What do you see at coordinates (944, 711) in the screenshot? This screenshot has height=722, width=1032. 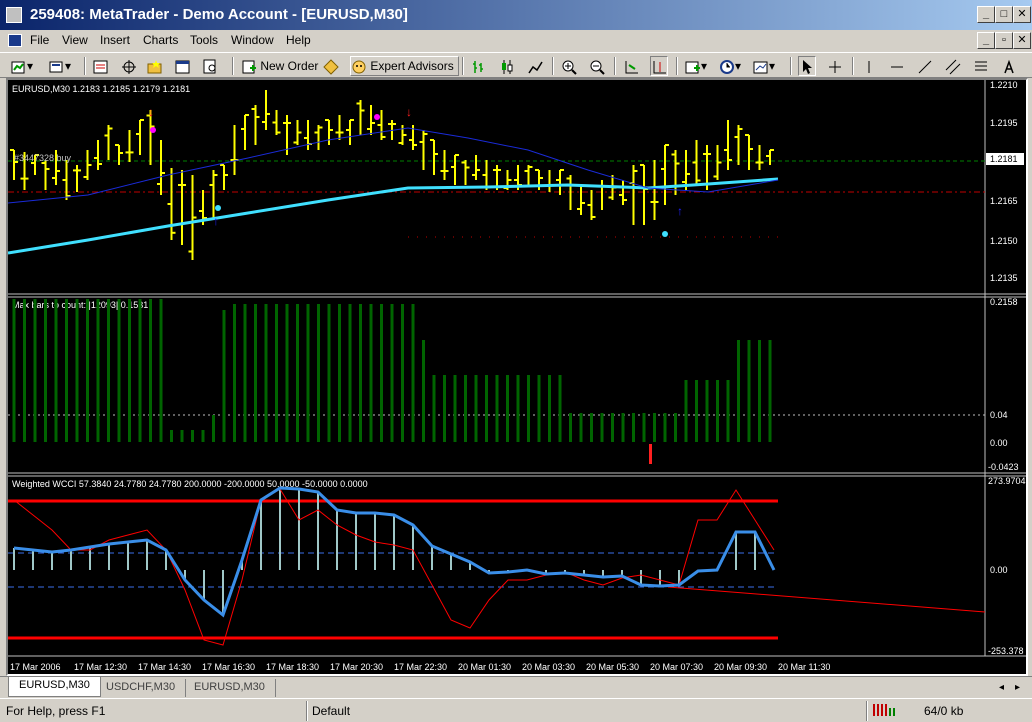 I see `status-traffic: 64/0 kb` at bounding box center [944, 711].